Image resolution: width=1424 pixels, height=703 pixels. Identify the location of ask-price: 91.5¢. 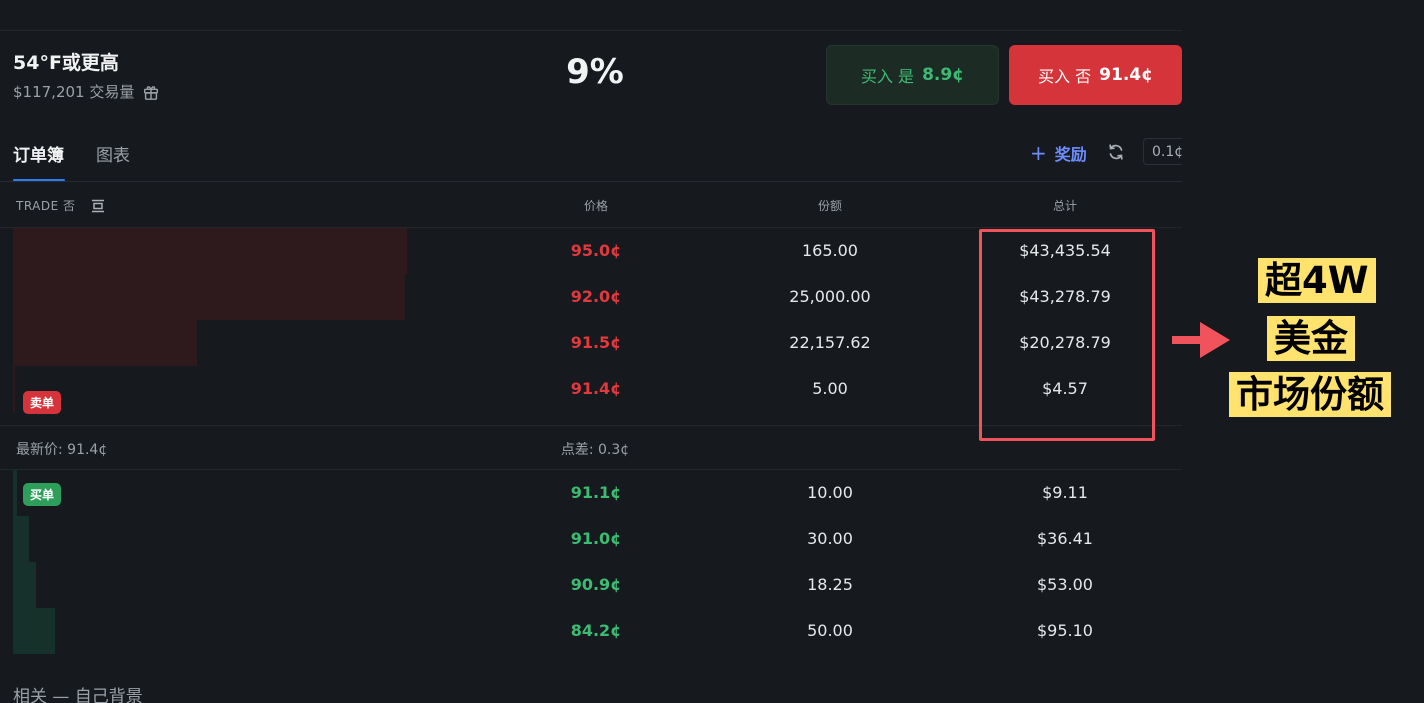
(596, 342).